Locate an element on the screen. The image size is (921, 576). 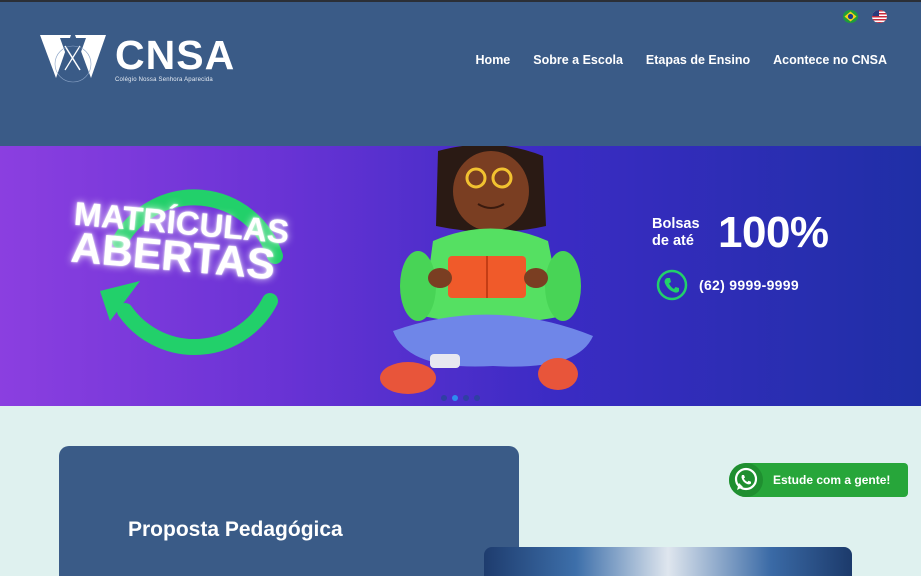
student-reading-illustration is located at coordinates (486, 270).